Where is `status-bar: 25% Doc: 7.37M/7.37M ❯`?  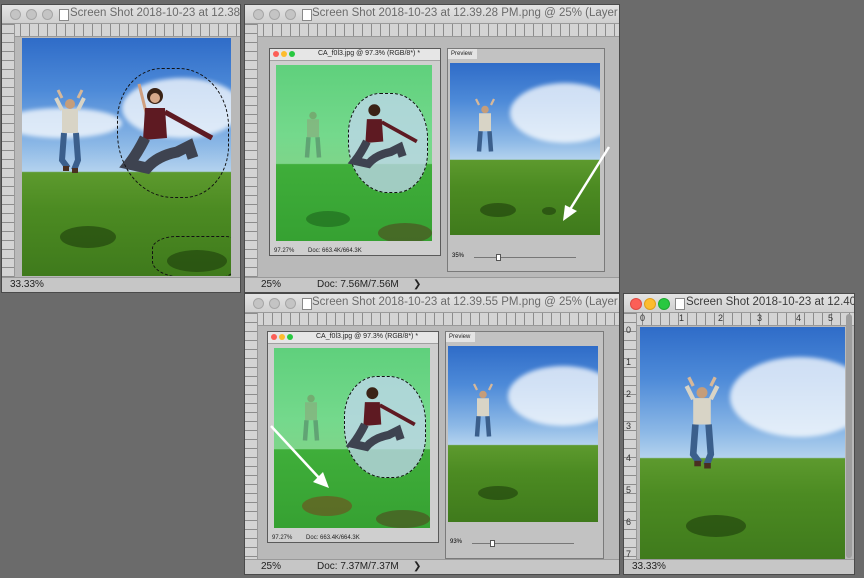 status-bar: 25% Doc: 7.37M/7.37M ❯ is located at coordinates (432, 566).